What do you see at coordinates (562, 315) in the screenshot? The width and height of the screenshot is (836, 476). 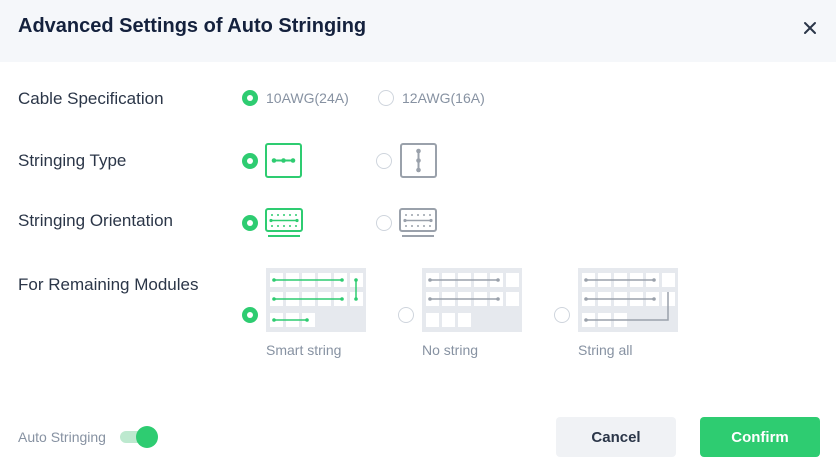 I see `remaining-string-all-radio` at bounding box center [562, 315].